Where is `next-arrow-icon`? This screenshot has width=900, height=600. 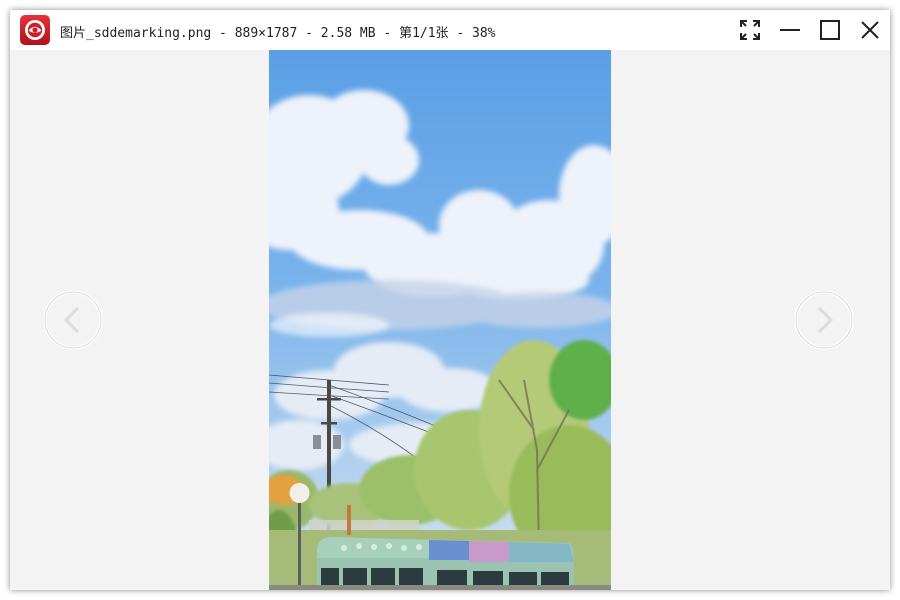 next-arrow-icon is located at coordinates (824, 320).